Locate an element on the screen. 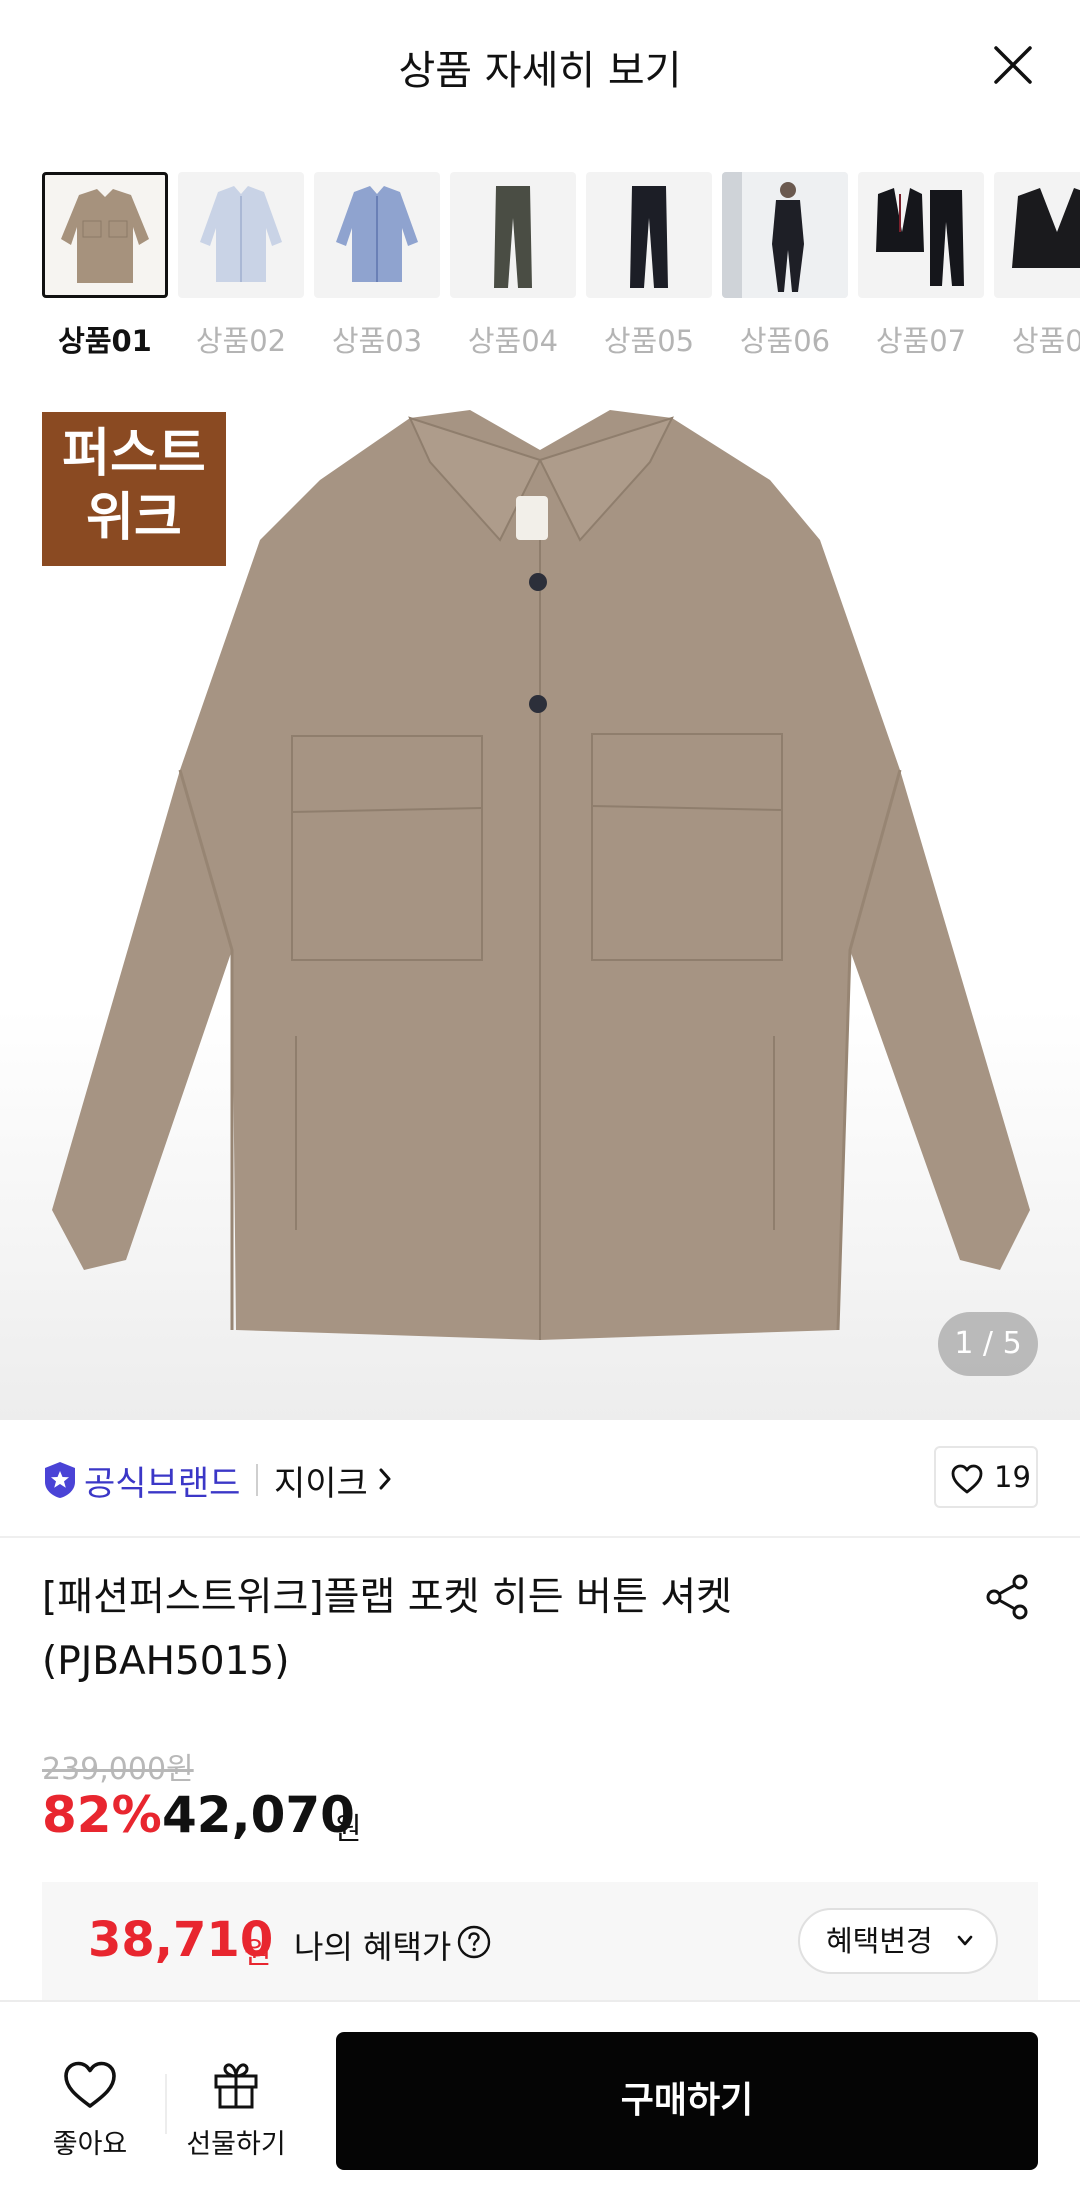 This screenshot has height=2198, width=1080. chevron-down-icon is located at coordinates (965, 1940).